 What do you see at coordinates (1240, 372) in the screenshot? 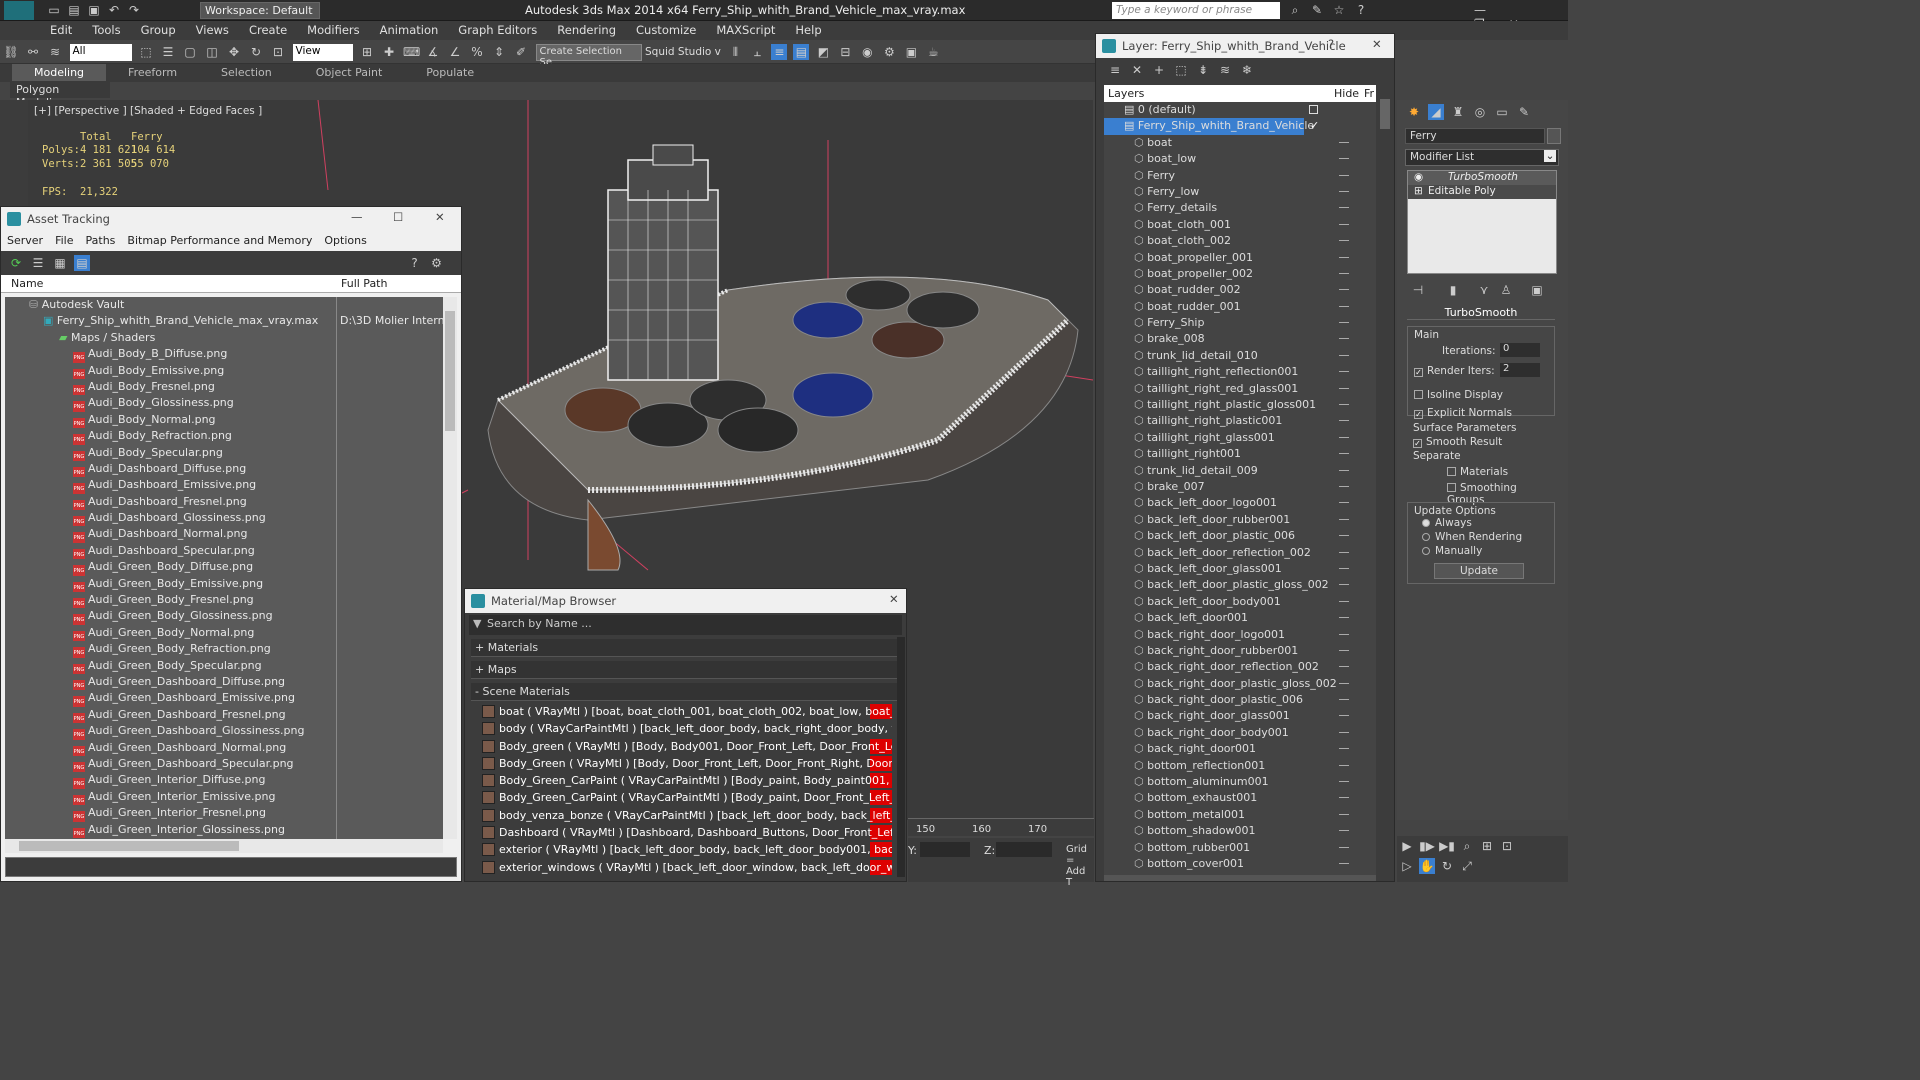
I see `layer-object-item: ⬡ taillight_right_reflection001` at bounding box center [1240, 372].